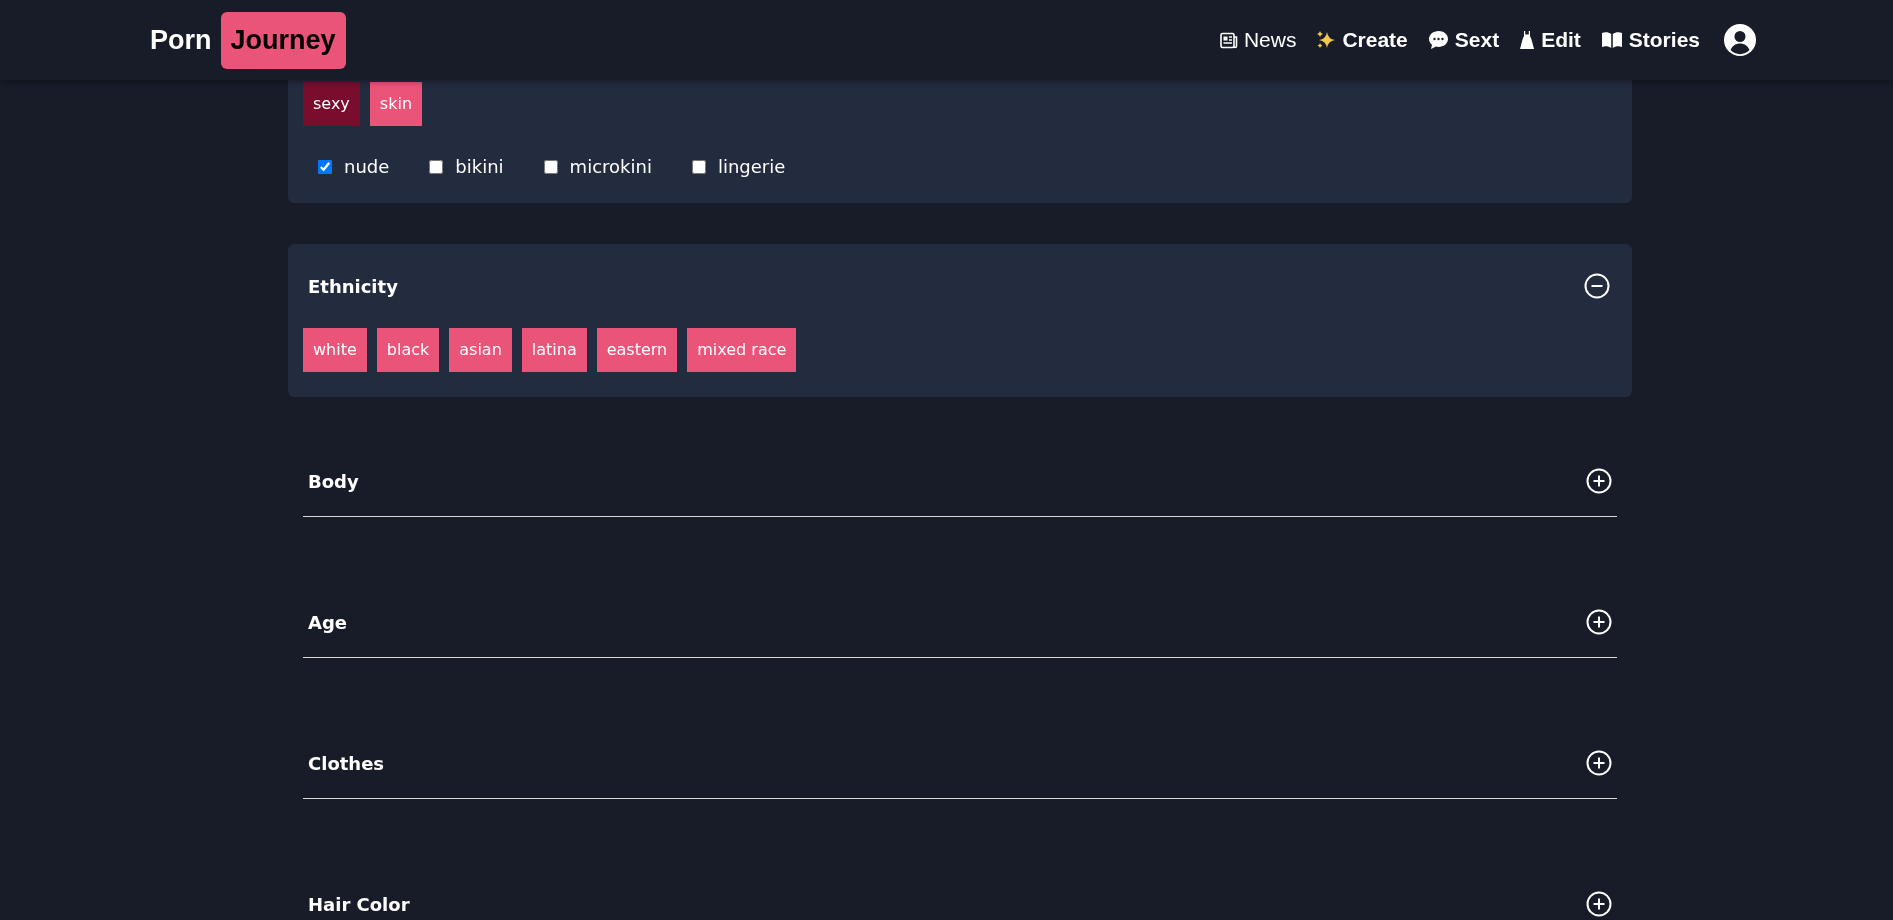 The width and height of the screenshot is (1893, 920). Describe the element at coordinates (331, 104) in the screenshot. I see `tag-chip: sexy` at that location.